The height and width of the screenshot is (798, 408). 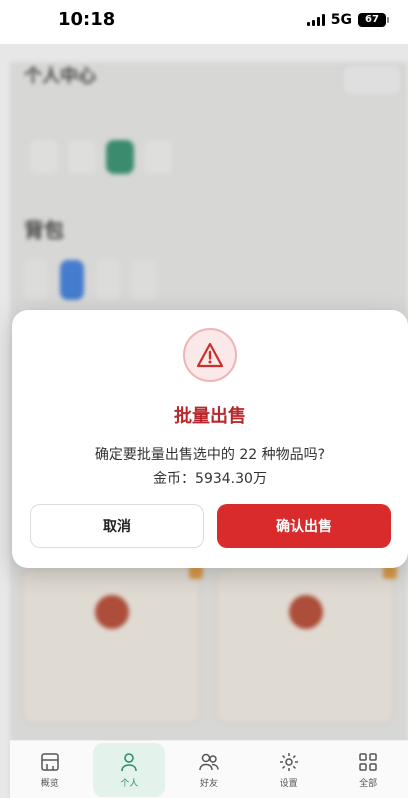 I want to click on bottom-nav: 概览 个人 好友 设置 全部, so click(x=209, y=769).